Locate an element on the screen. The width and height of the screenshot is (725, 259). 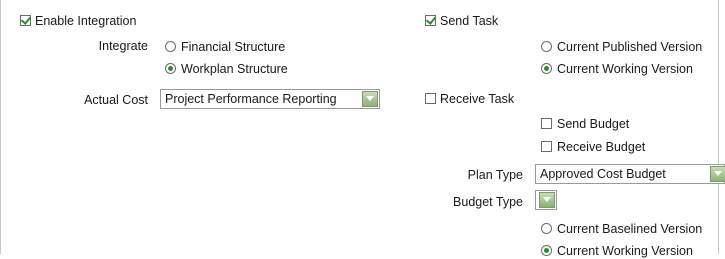
radio-current-baselined-version is located at coordinates (546, 228).